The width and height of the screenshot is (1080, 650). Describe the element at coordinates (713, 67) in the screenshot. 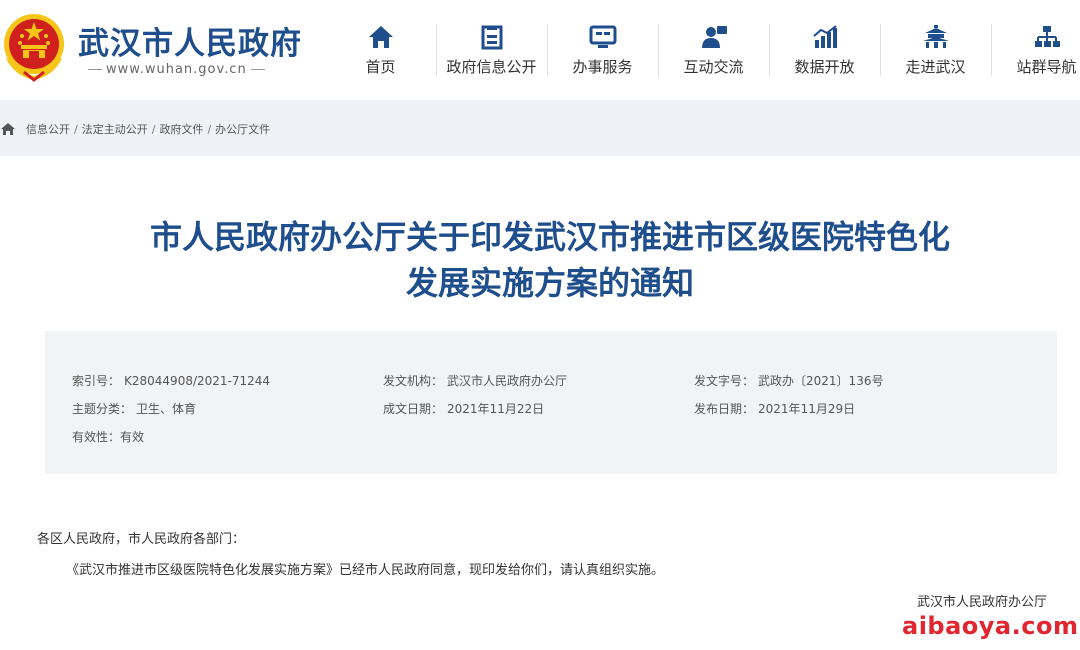

I see `nav-label-interaction: 互动交流` at that location.